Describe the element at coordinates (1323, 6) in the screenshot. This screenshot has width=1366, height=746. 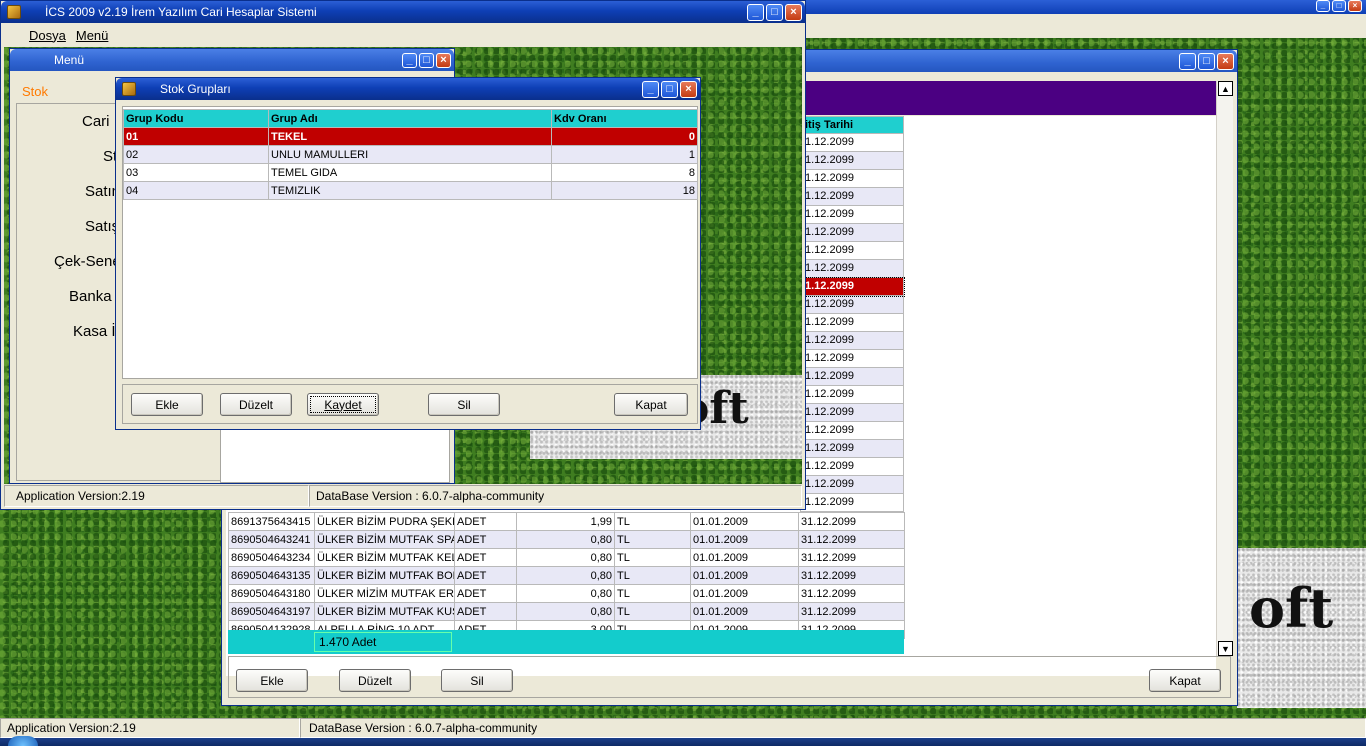
I see `bg-minimize-icon: _` at that location.